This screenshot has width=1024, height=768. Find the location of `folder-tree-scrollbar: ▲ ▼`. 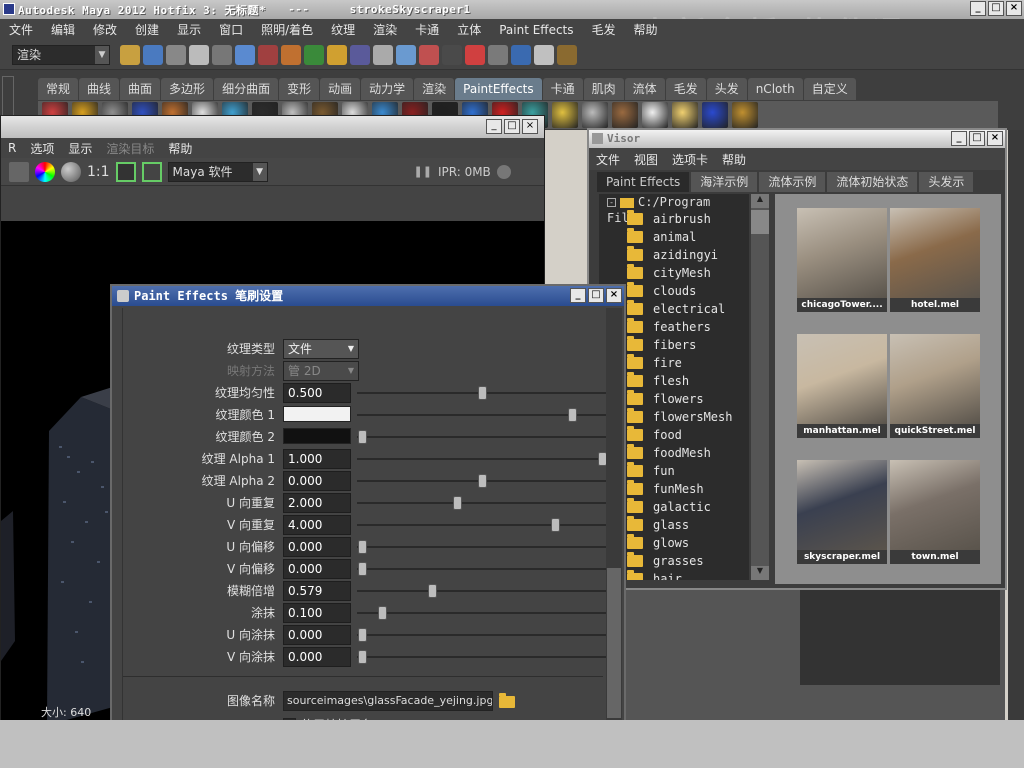

folder-tree-scrollbar: ▲ ▼ is located at coordinates (760, 387).